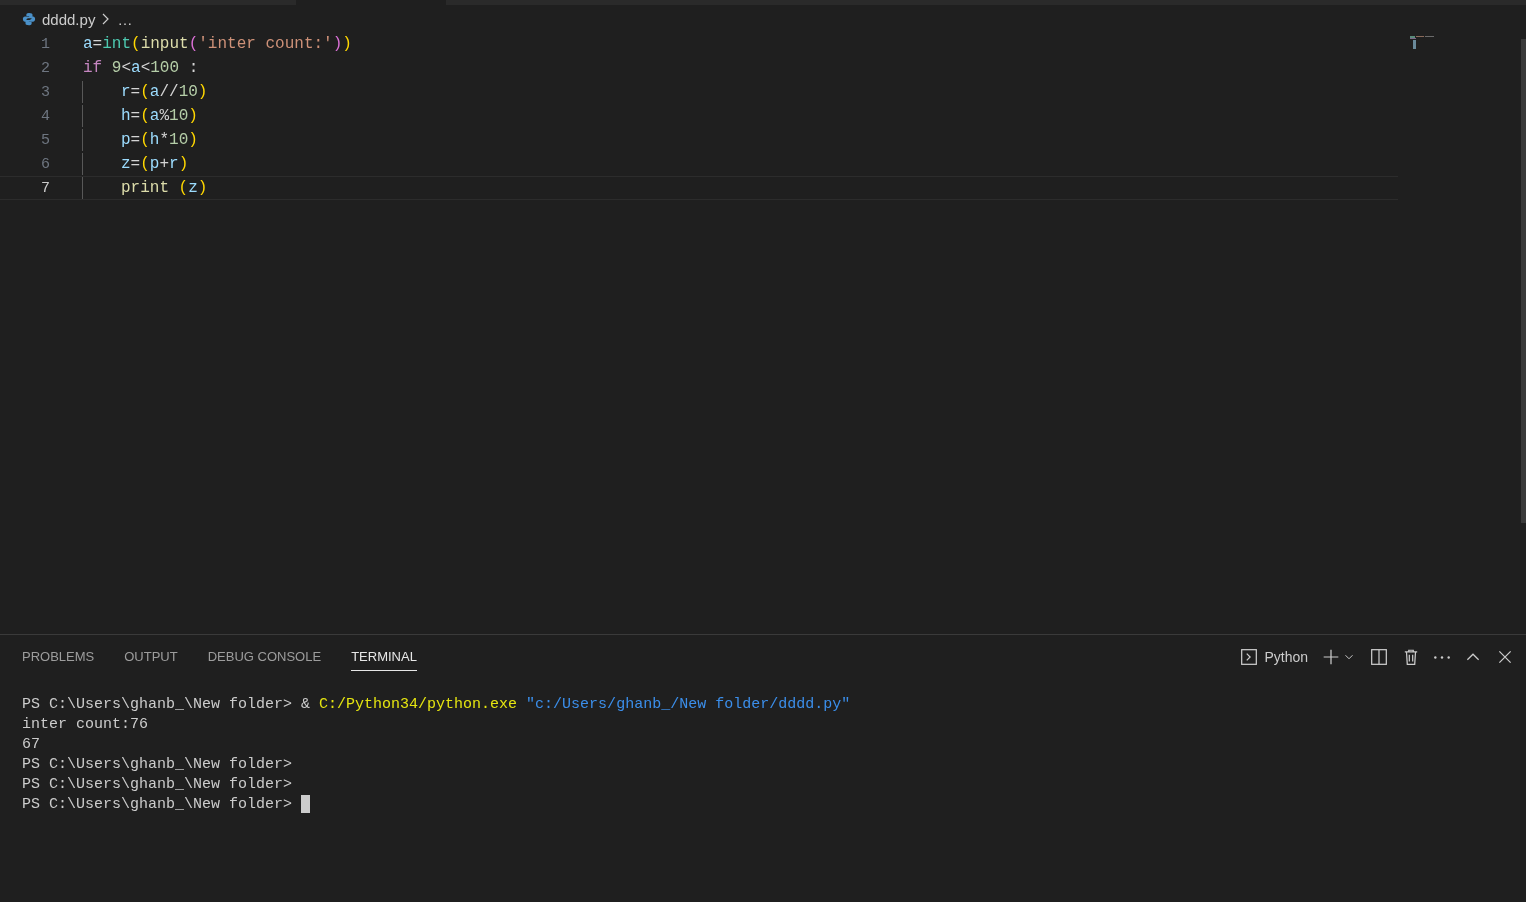 This screenshot has width=1526, height=902. I want to click on terminal-line: PS C:\Users\ghanb_\New folder> & C:/Python34/python.exe "c:/Users/ghanb_/New folder/dddd.py", so click(436, 704).